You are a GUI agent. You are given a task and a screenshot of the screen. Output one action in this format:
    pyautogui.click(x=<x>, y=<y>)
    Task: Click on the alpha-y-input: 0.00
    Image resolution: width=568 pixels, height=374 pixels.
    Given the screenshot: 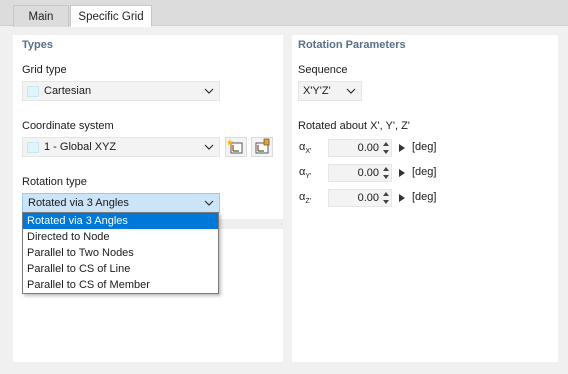 What is the action you would take?
    pyautogui.click(x=360, y=173)
    